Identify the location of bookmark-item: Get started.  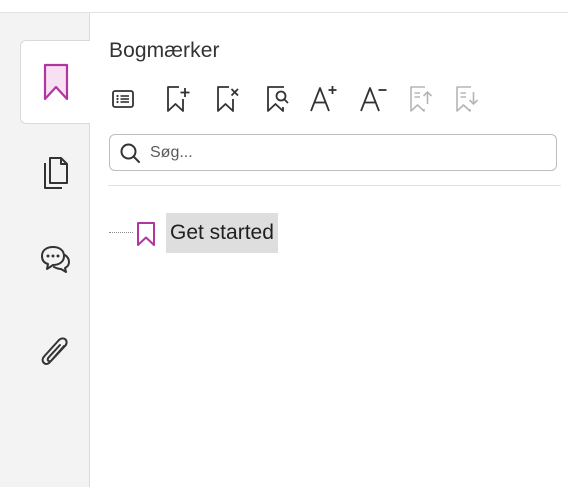
(319, 233).